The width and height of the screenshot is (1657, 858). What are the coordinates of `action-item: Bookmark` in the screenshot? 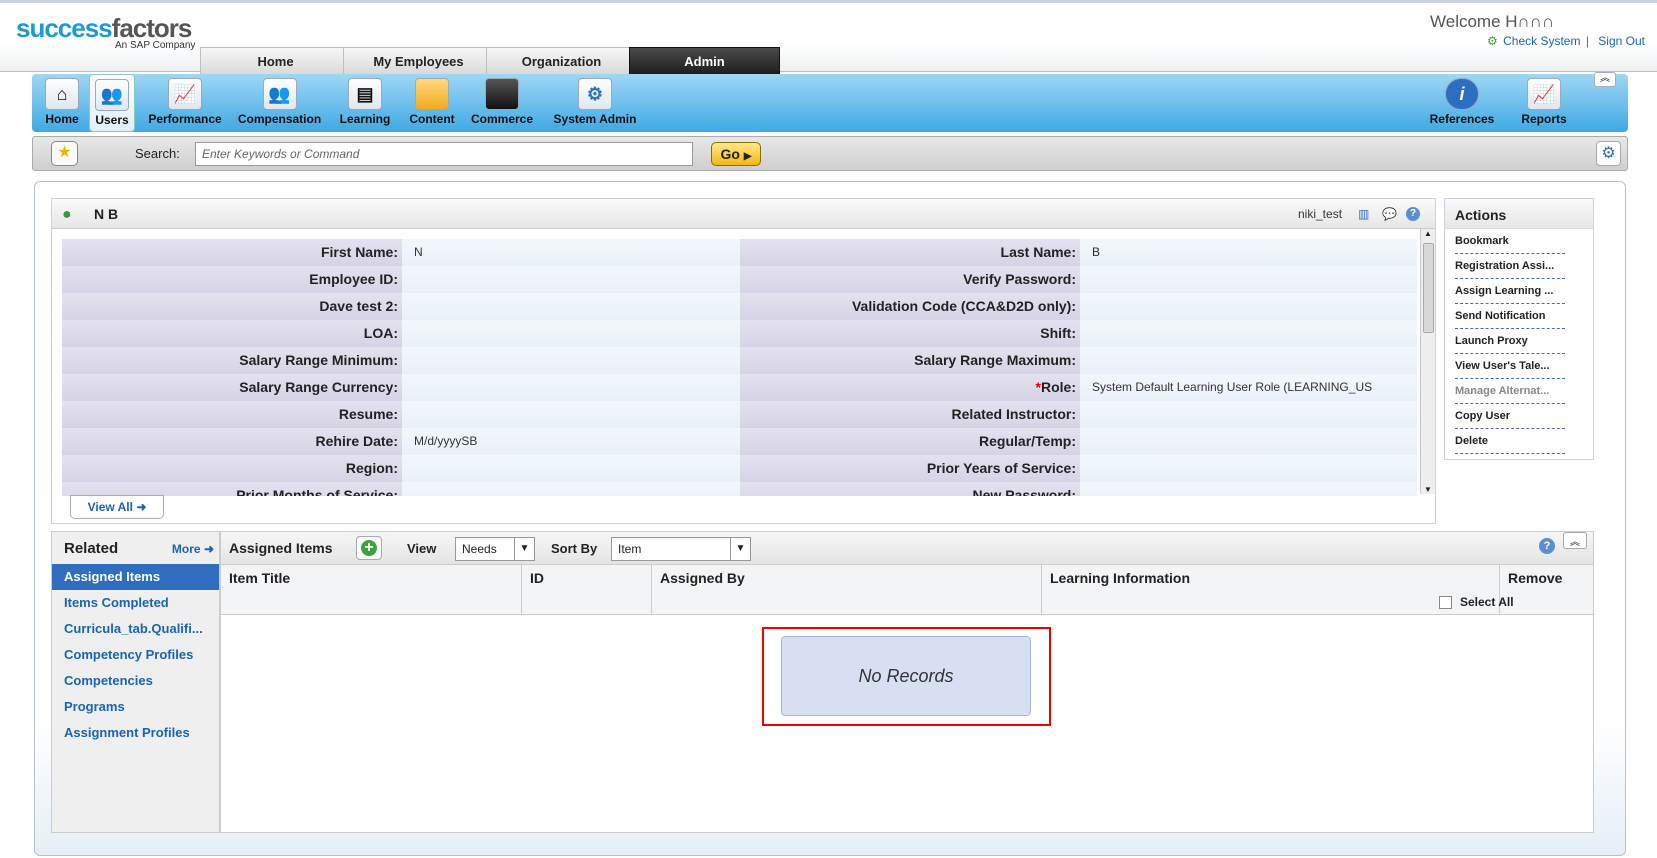 It's located at (1510, 241).